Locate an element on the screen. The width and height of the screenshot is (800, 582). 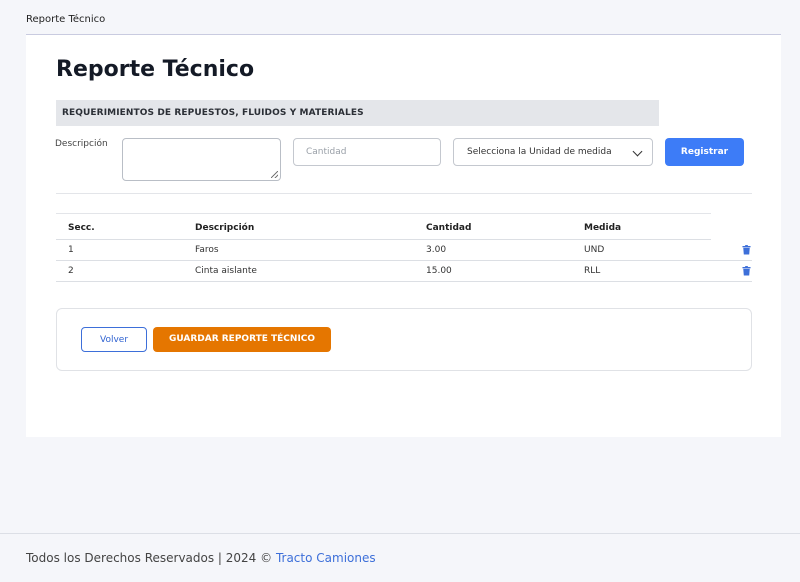
unit-of-measure-select: Selecciona la Unidad de medida is located at coordinates (553, 152).